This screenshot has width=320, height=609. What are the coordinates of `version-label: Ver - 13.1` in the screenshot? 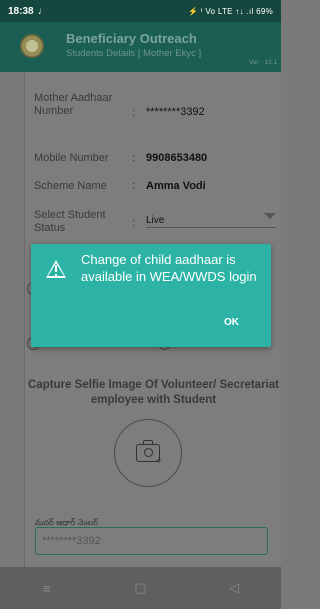 It's located at (262, 62).